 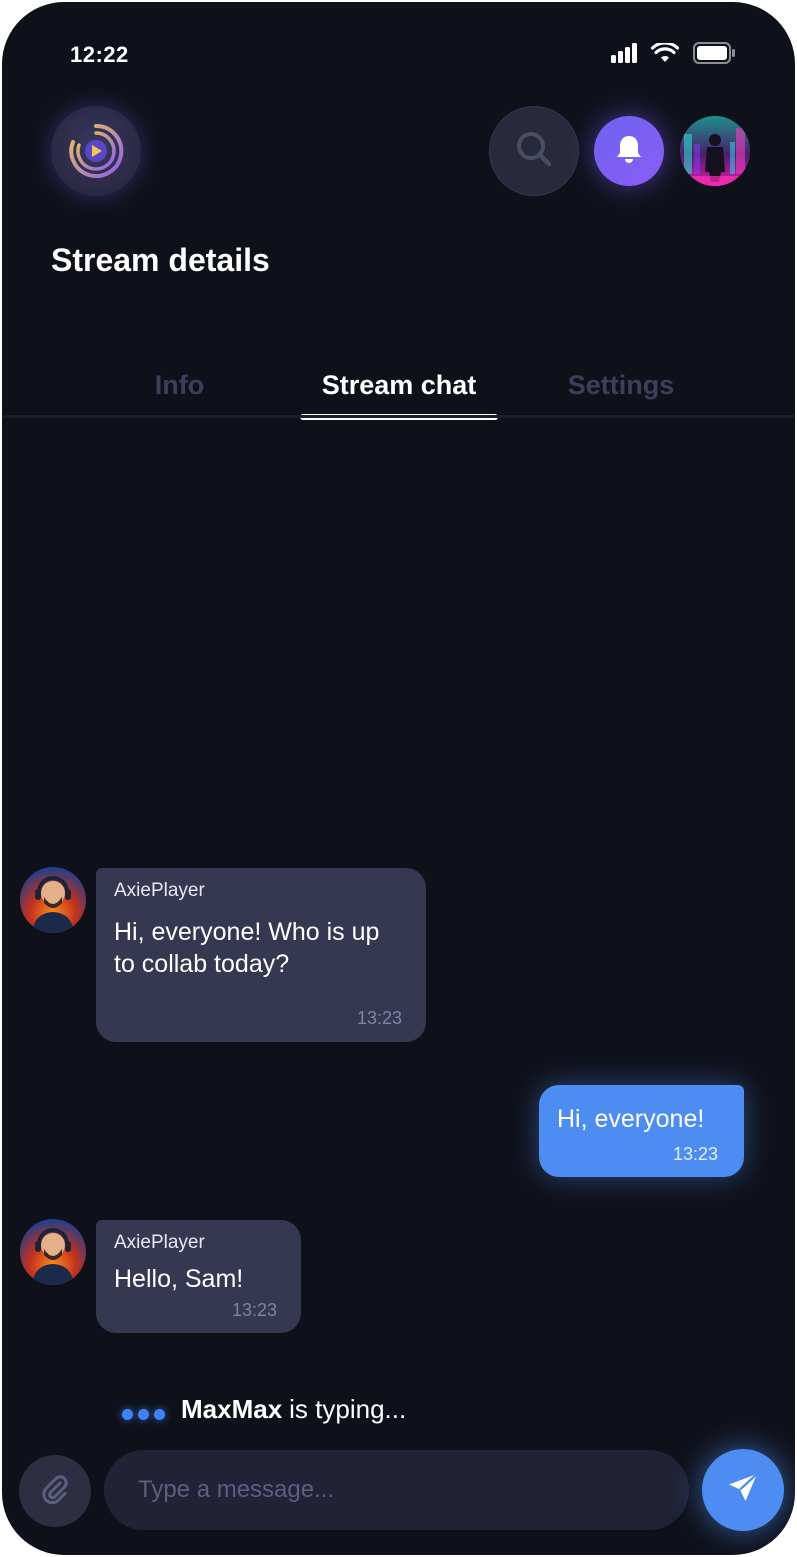 I want to click on send-icon, so click(x=743, y=1490).